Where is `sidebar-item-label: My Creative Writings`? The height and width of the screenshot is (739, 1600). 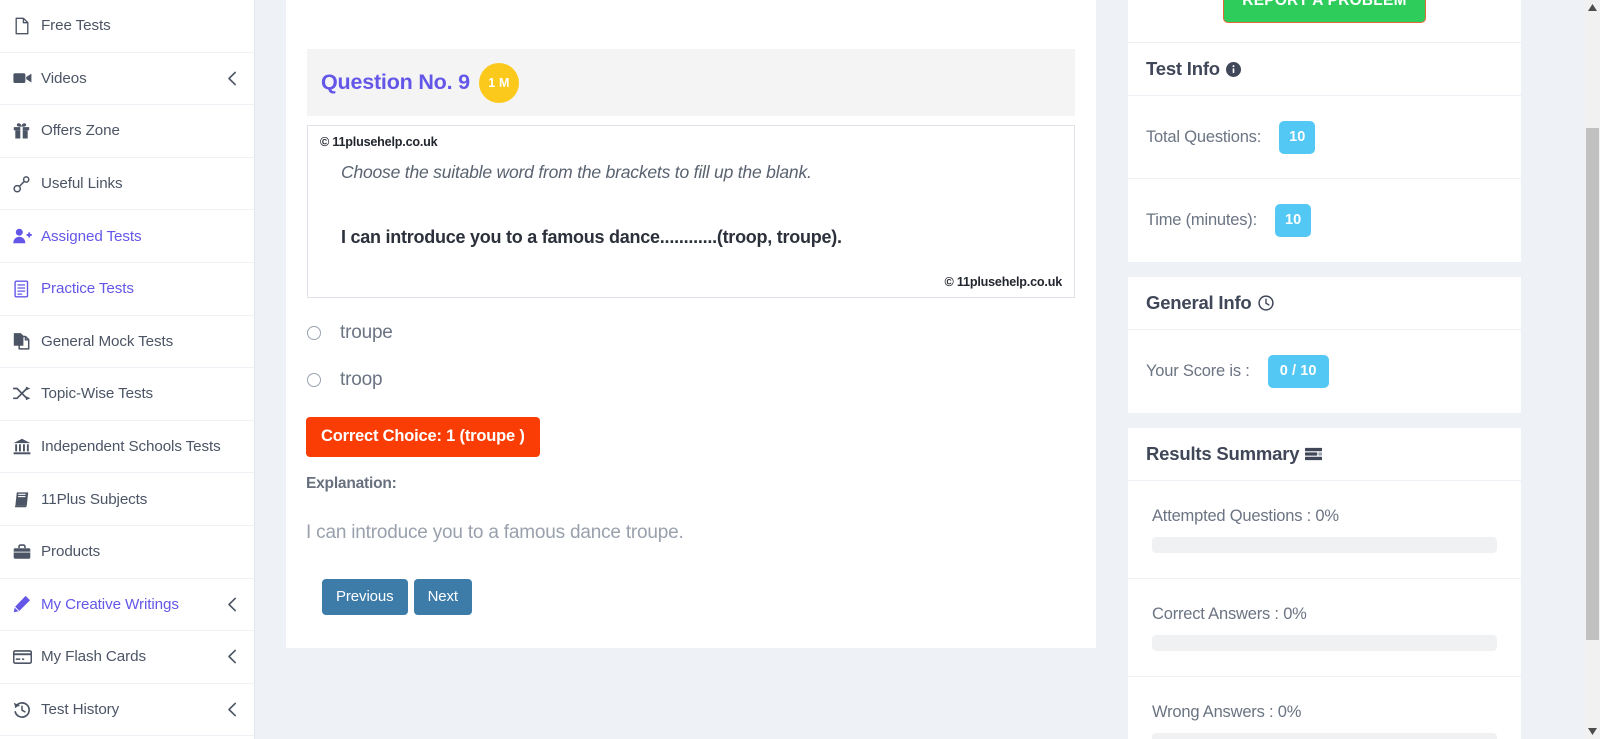
sidebar-item-label: My Creative Writings is located at coordinates (110, 604).